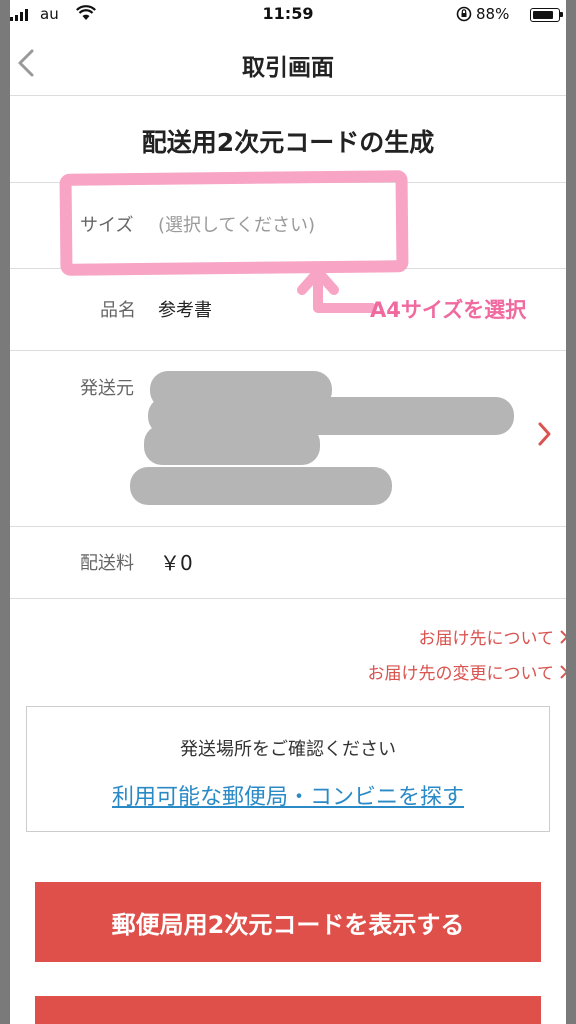 Image resolution: width=576 pixels, height=1024 pixels. What do you see at coordinates (288, 1010) in the screenshot?
I see `secondary-action-button` at bounding box center [288, 1010].